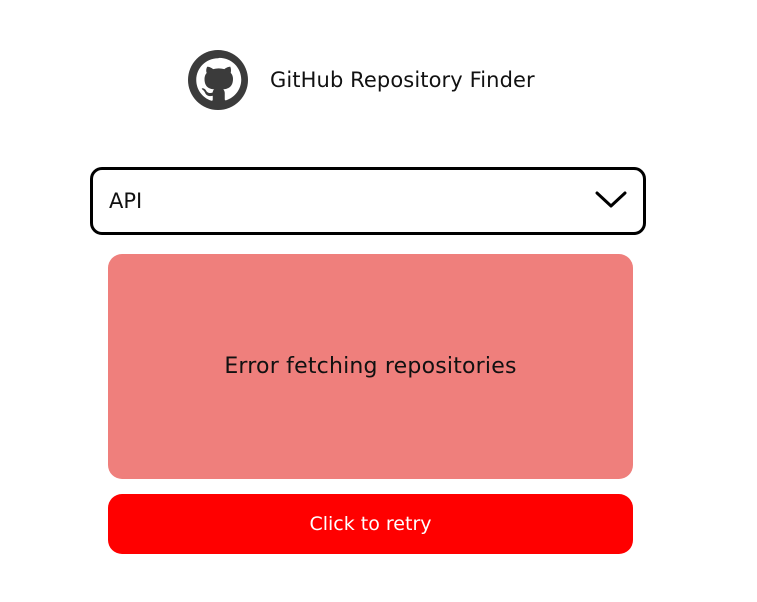 This screenshot has height=602, width=757. What do you see at coordinates (611, 199) in the screenshot?
I see `chevron-down-icon` at bounding box center [611, 199].